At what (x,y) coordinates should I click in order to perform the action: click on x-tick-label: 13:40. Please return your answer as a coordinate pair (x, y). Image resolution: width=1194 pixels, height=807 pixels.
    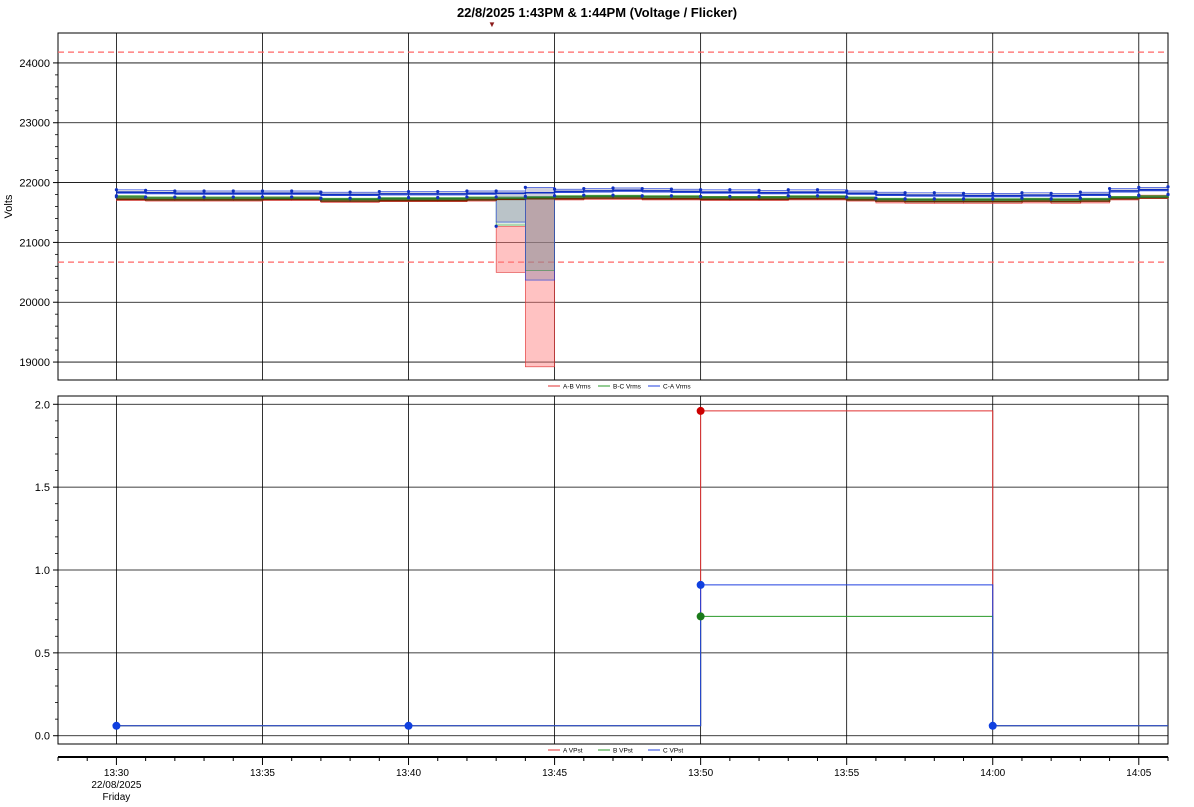
    Looking at the image, I should click on (408, 773).